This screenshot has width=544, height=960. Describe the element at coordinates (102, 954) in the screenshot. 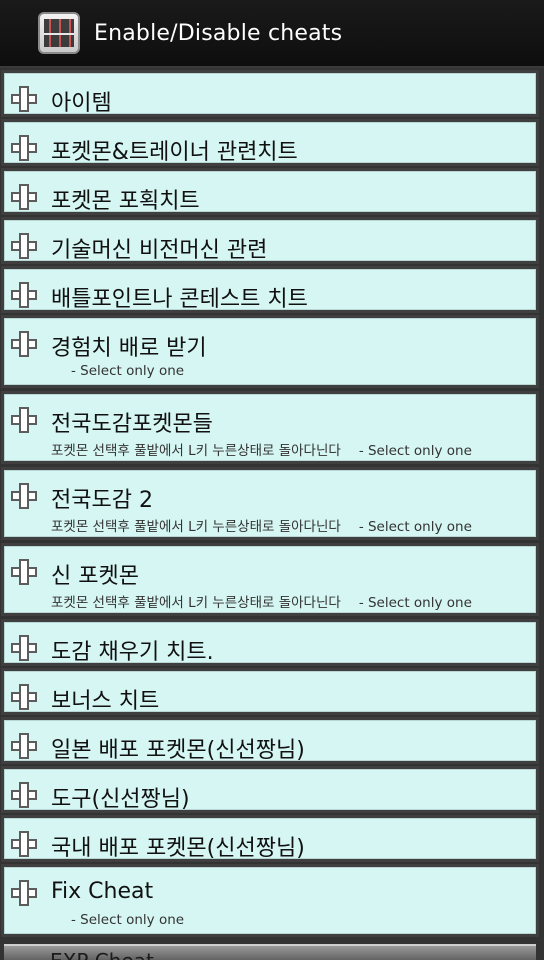

I see `cheat-item-label: EXP Cheat` at that location.